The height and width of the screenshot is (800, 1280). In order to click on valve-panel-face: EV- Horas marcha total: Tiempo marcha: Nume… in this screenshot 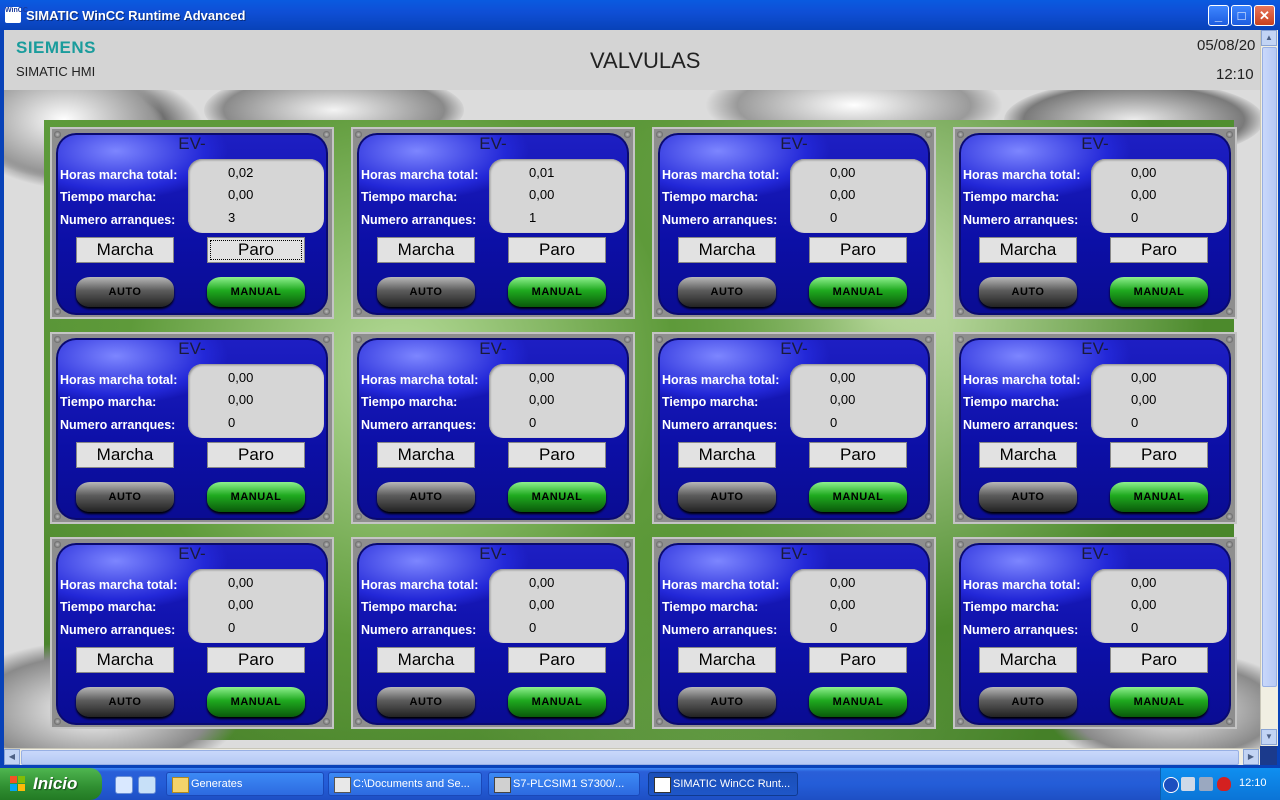, I will do `click(1095, 429)`.